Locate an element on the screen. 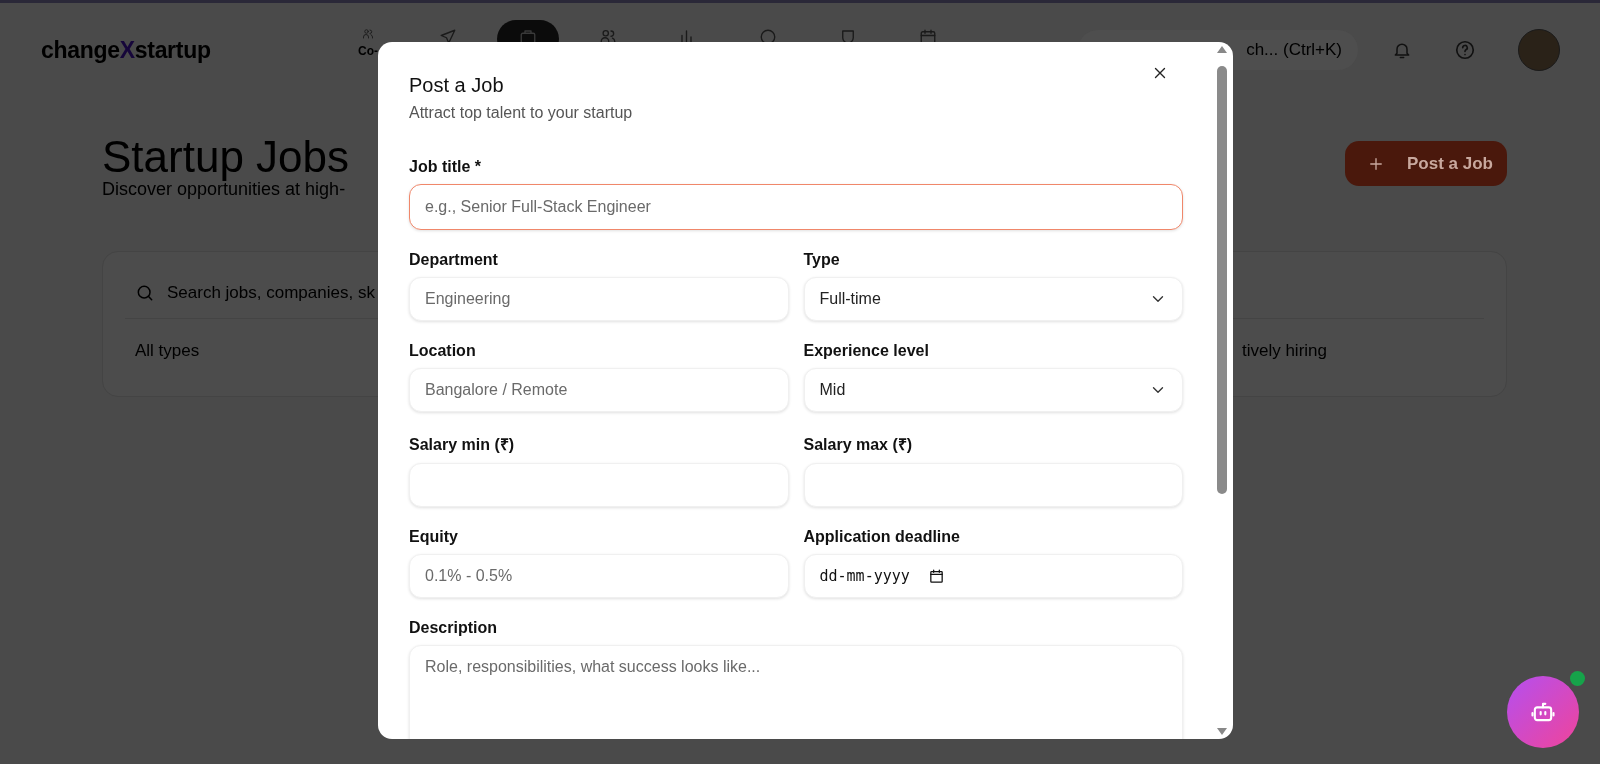 Image resolution: width=1600 pixels, height=764 pixels. scroll-up-icon is located at coordinates (1222, 49).